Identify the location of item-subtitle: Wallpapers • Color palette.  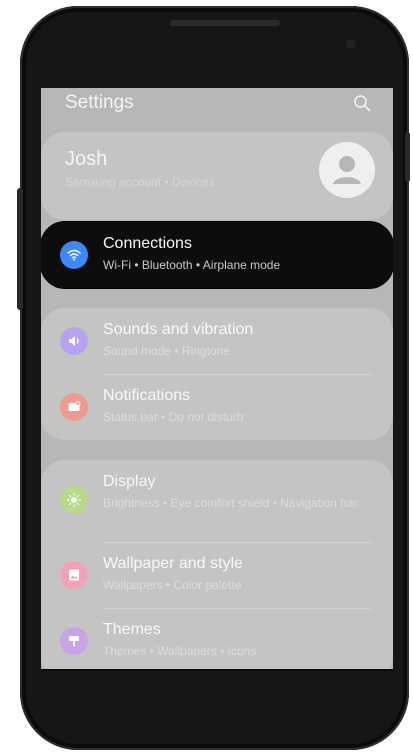
(172, 585).